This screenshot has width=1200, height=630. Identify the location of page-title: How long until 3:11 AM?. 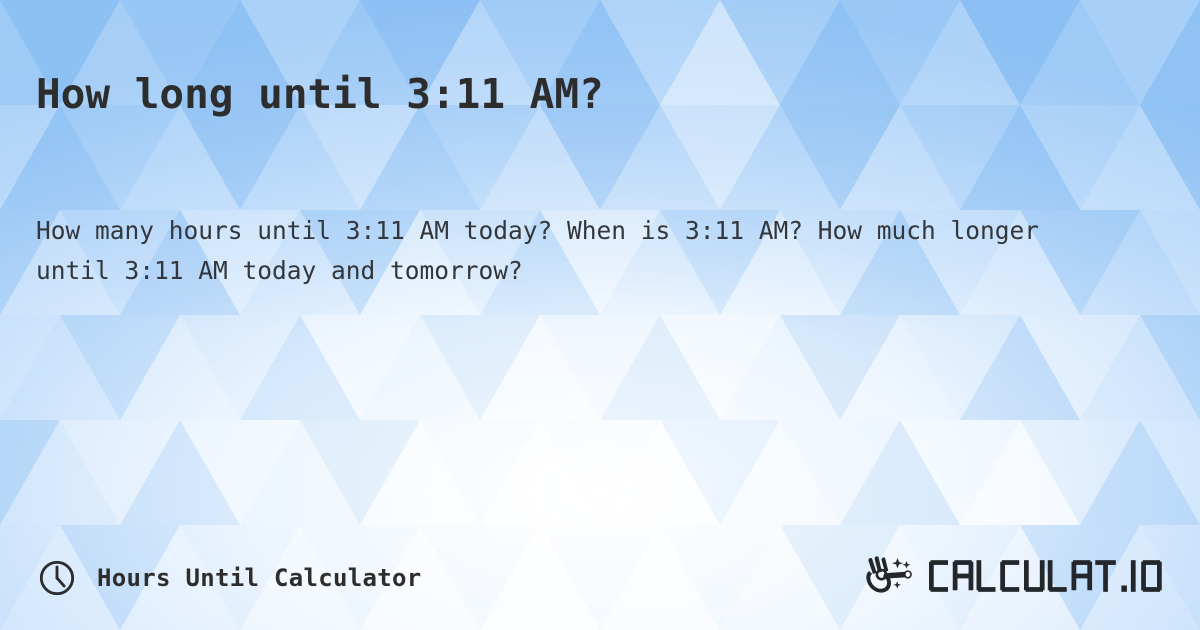
(320, 94).